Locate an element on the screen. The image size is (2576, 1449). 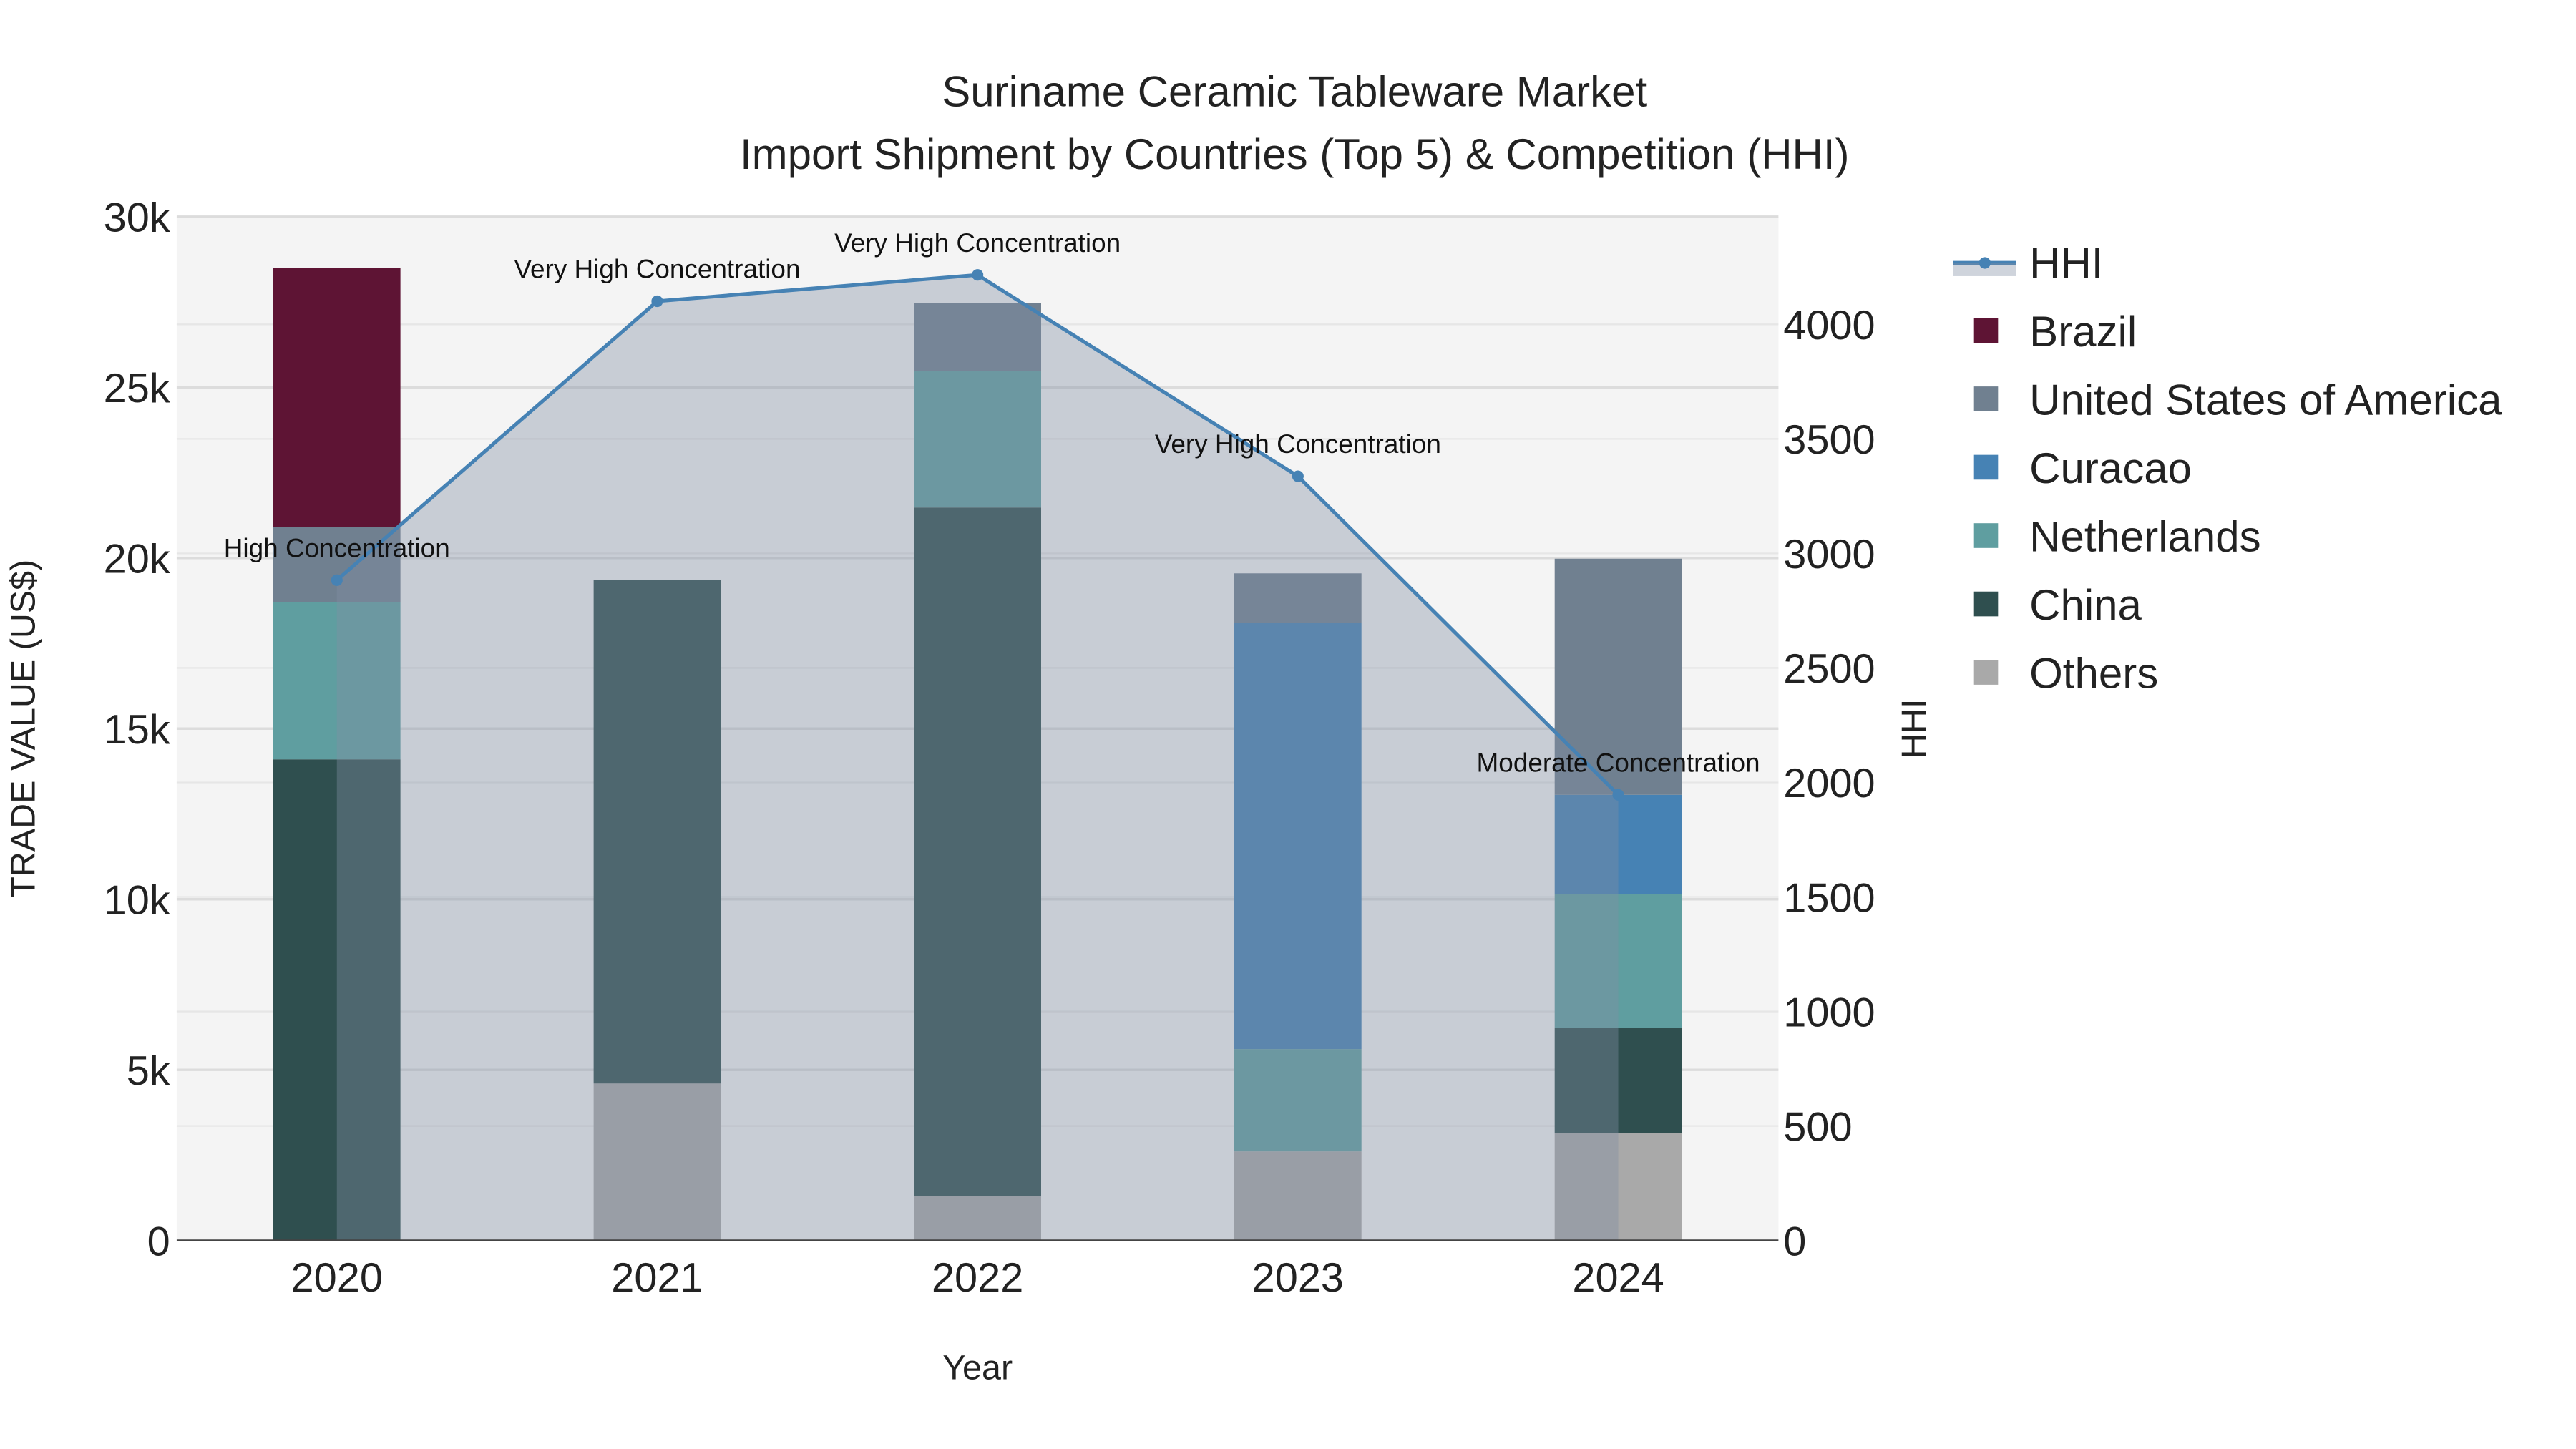
y-tick-label: 0 is located at coordinates (158, 1241).